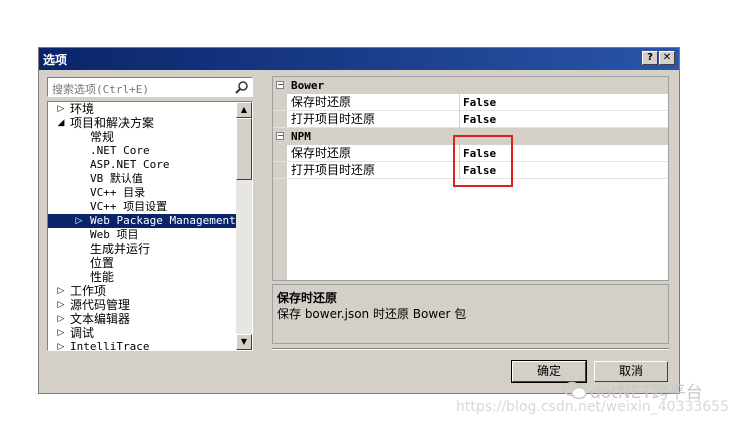 Image resolution: width=735 pixels, height=424 pixels. Describe the element at coordinates (359, 59) in the screenshot. I see `title-bar: 选项 ? ✕` at that location.